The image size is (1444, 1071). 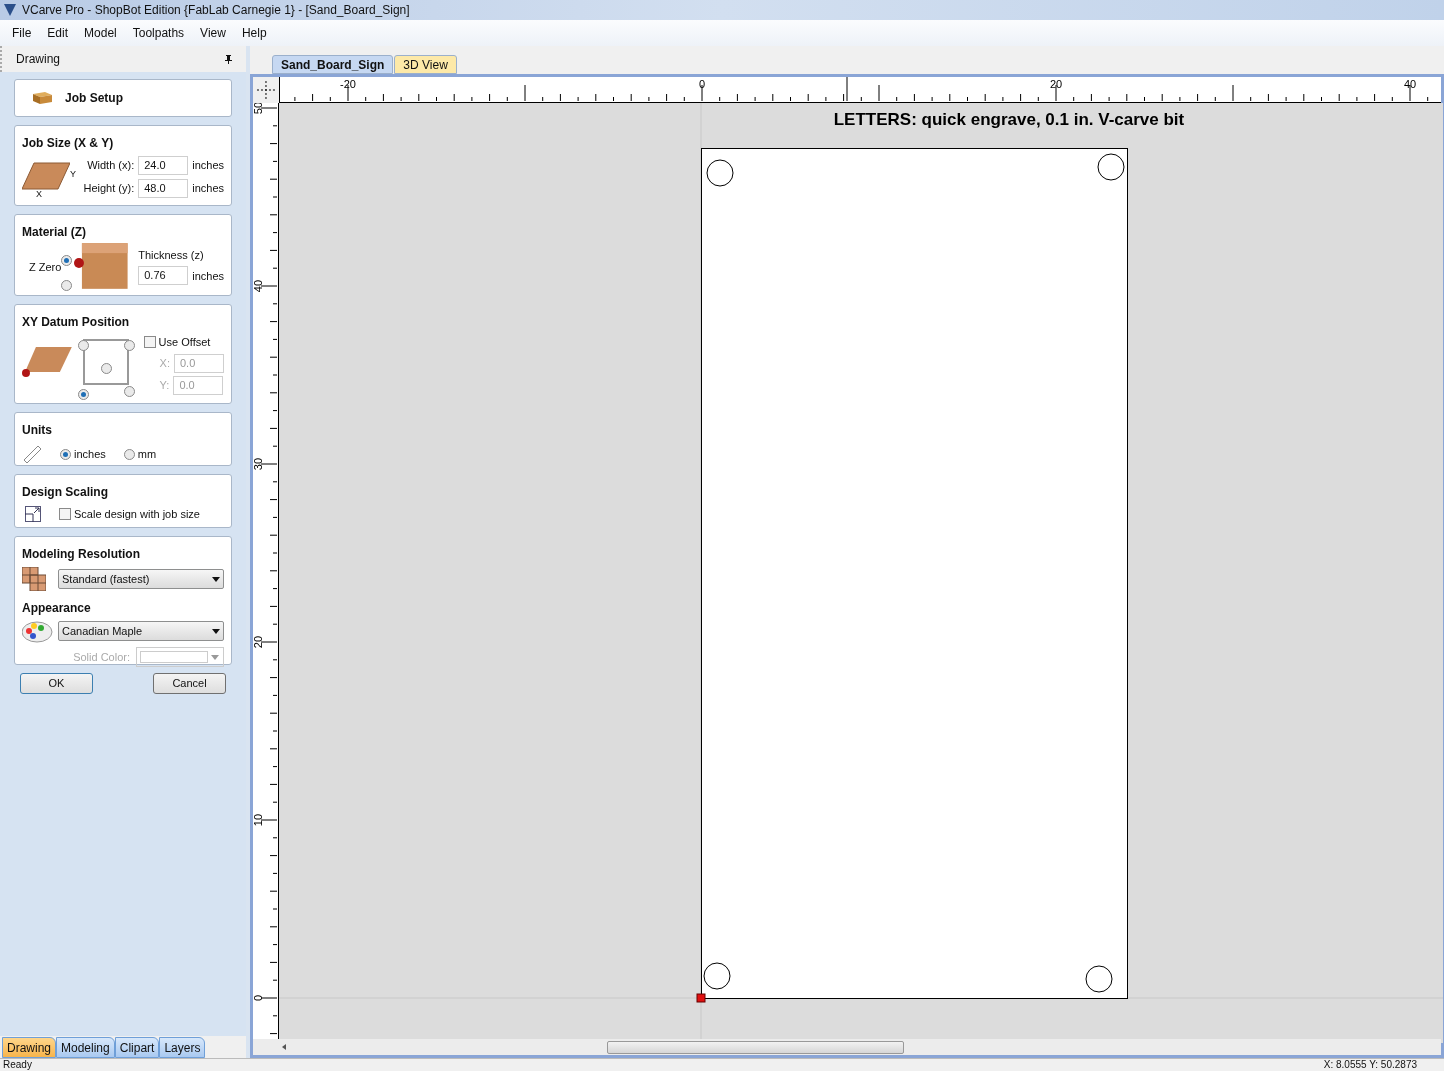 What do you see at coordinates (42, 98) in the screenshot?
I see `board-icon` at bounding box center [42, 98].